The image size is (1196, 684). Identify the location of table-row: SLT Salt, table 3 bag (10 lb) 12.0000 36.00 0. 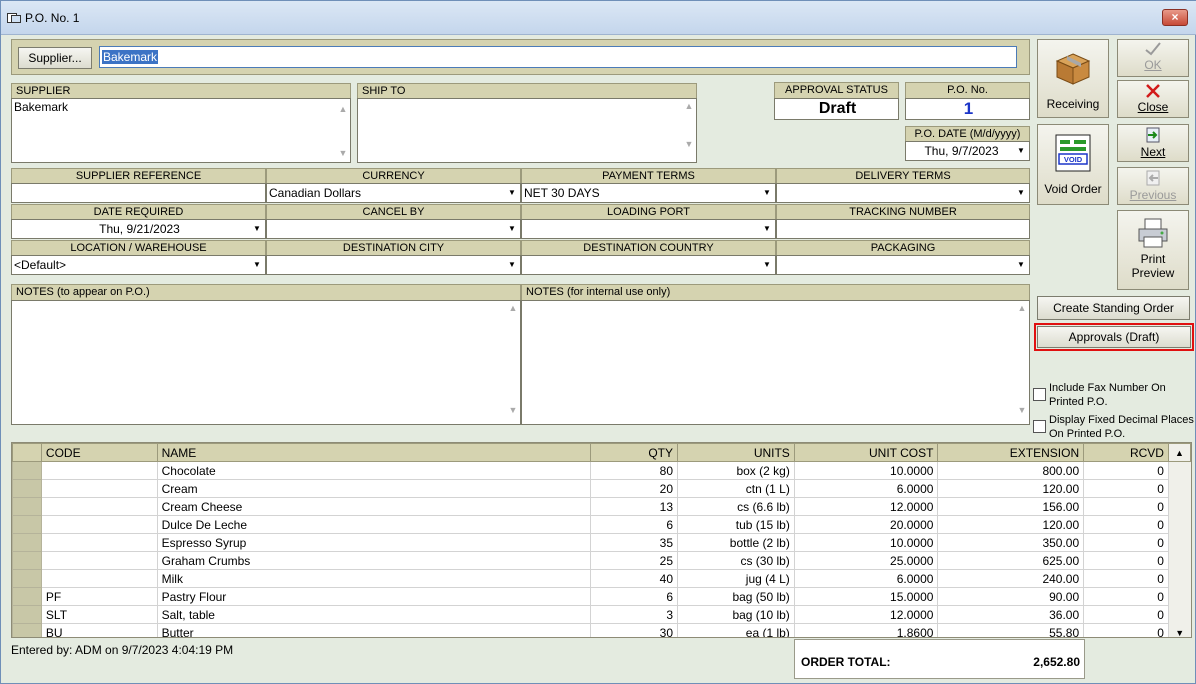
(601, 614).